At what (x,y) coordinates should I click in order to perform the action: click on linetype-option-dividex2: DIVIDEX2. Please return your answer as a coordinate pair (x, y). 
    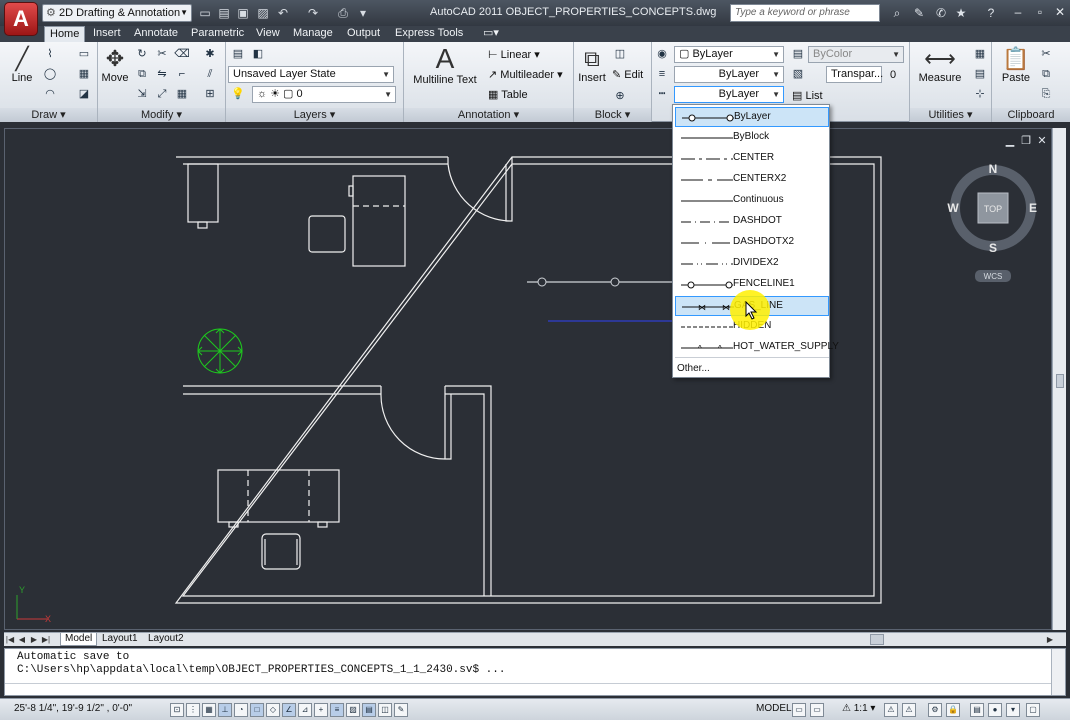
    Looking at the image, I should click on (752, 264).